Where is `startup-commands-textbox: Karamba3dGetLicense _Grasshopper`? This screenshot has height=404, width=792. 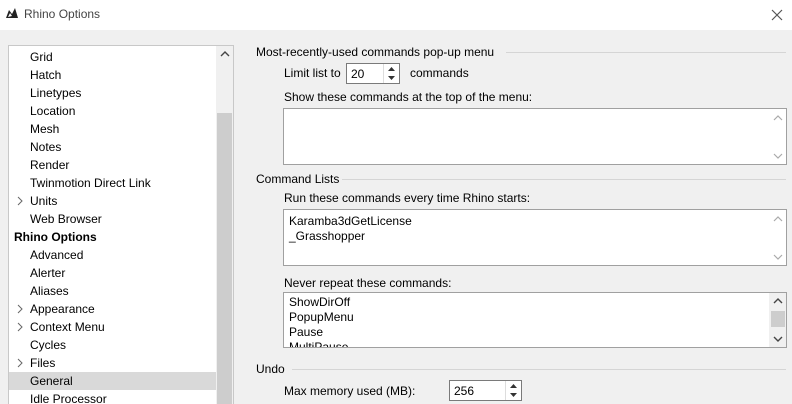 startup-commands-textbox: Karamba3dGetLicense _Grasshopper is located at coordinates (535, 237).